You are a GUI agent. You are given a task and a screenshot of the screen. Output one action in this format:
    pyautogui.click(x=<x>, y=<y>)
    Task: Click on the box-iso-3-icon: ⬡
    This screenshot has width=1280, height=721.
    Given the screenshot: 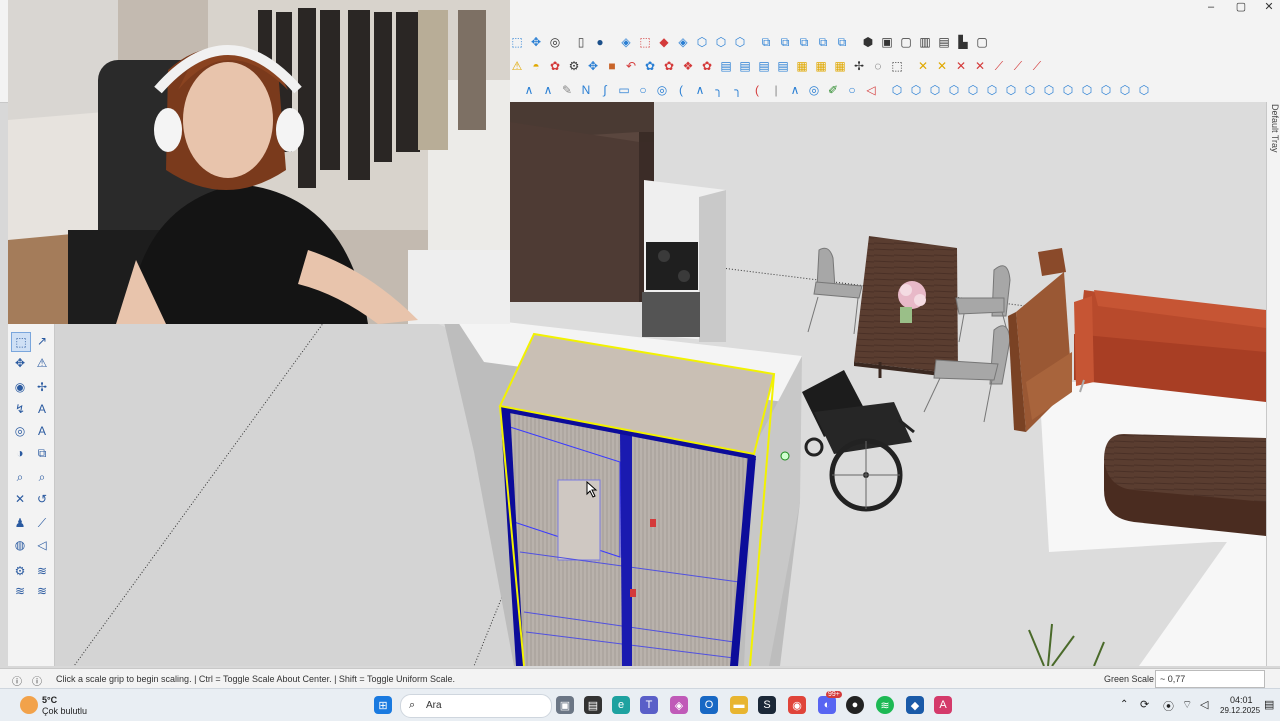 What is the action you would take?
    pyautogui.click(x=740, y=42)
    